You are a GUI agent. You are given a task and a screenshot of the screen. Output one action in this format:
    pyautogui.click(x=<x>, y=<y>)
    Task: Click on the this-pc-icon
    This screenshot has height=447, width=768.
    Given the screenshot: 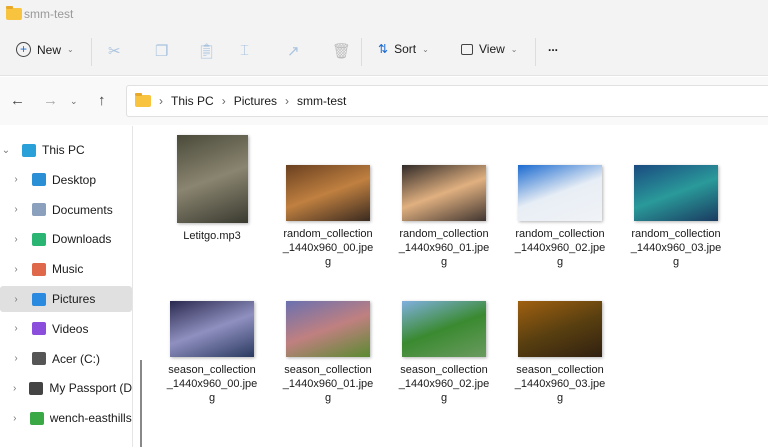 What is the action you would take?
    pyautogui.click(x=29, y=150)
    